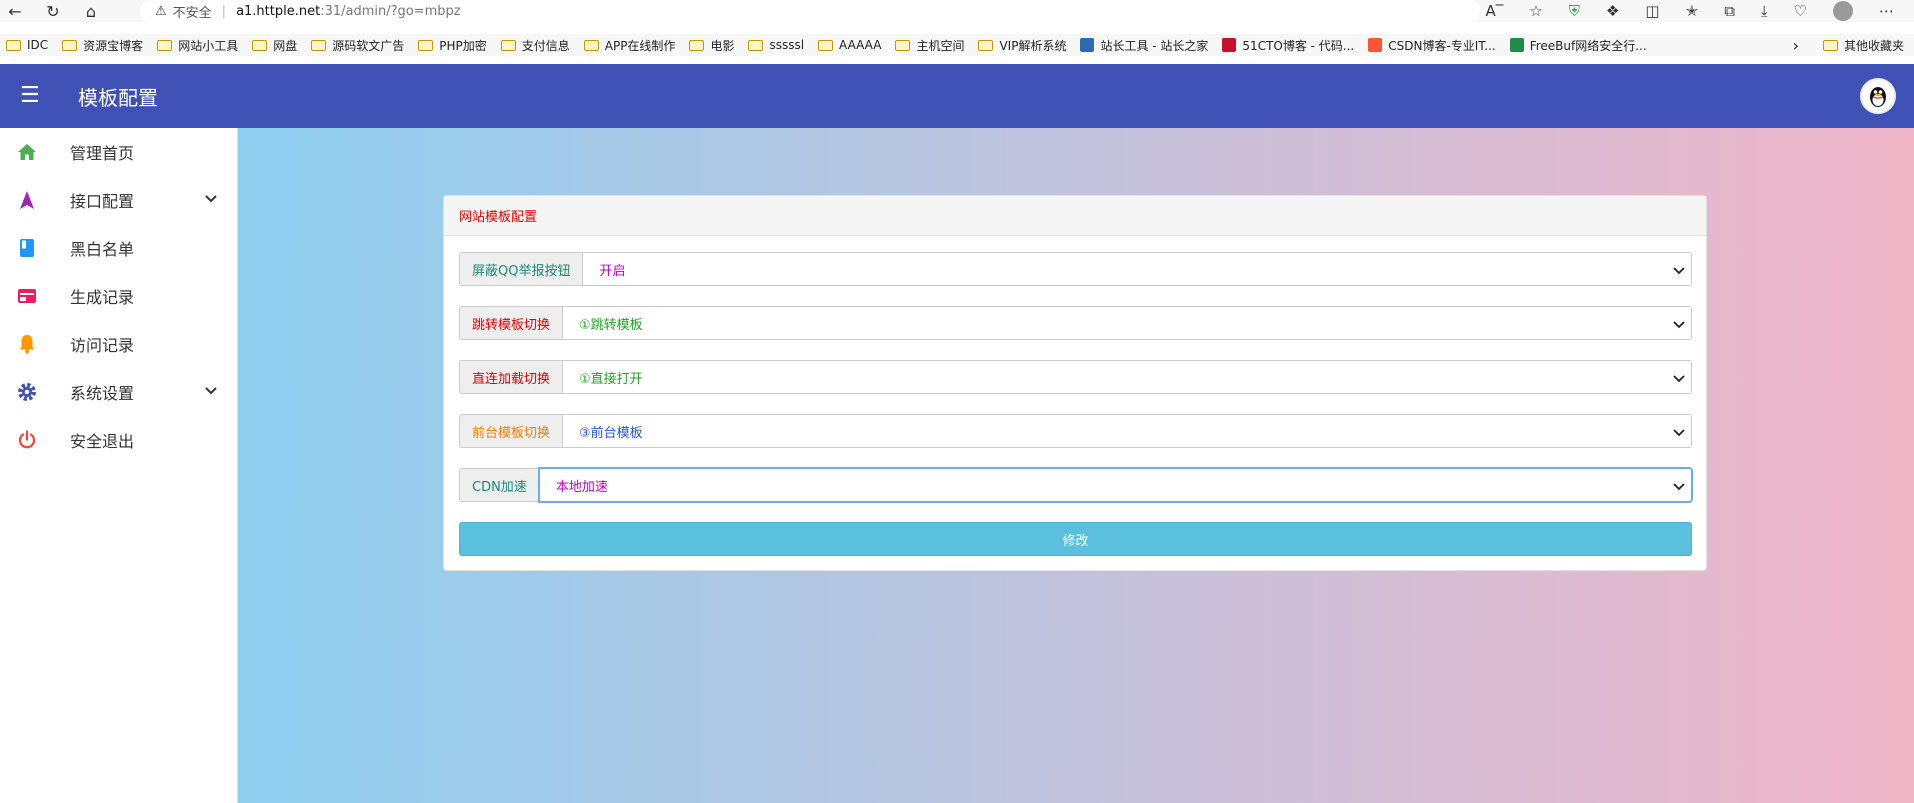 The image size is (1914, 803). What do you see at coordinates (940, 45) in the screenshot?
I see `bookmark-label: 主机空间` at bounding box center [940, 45].